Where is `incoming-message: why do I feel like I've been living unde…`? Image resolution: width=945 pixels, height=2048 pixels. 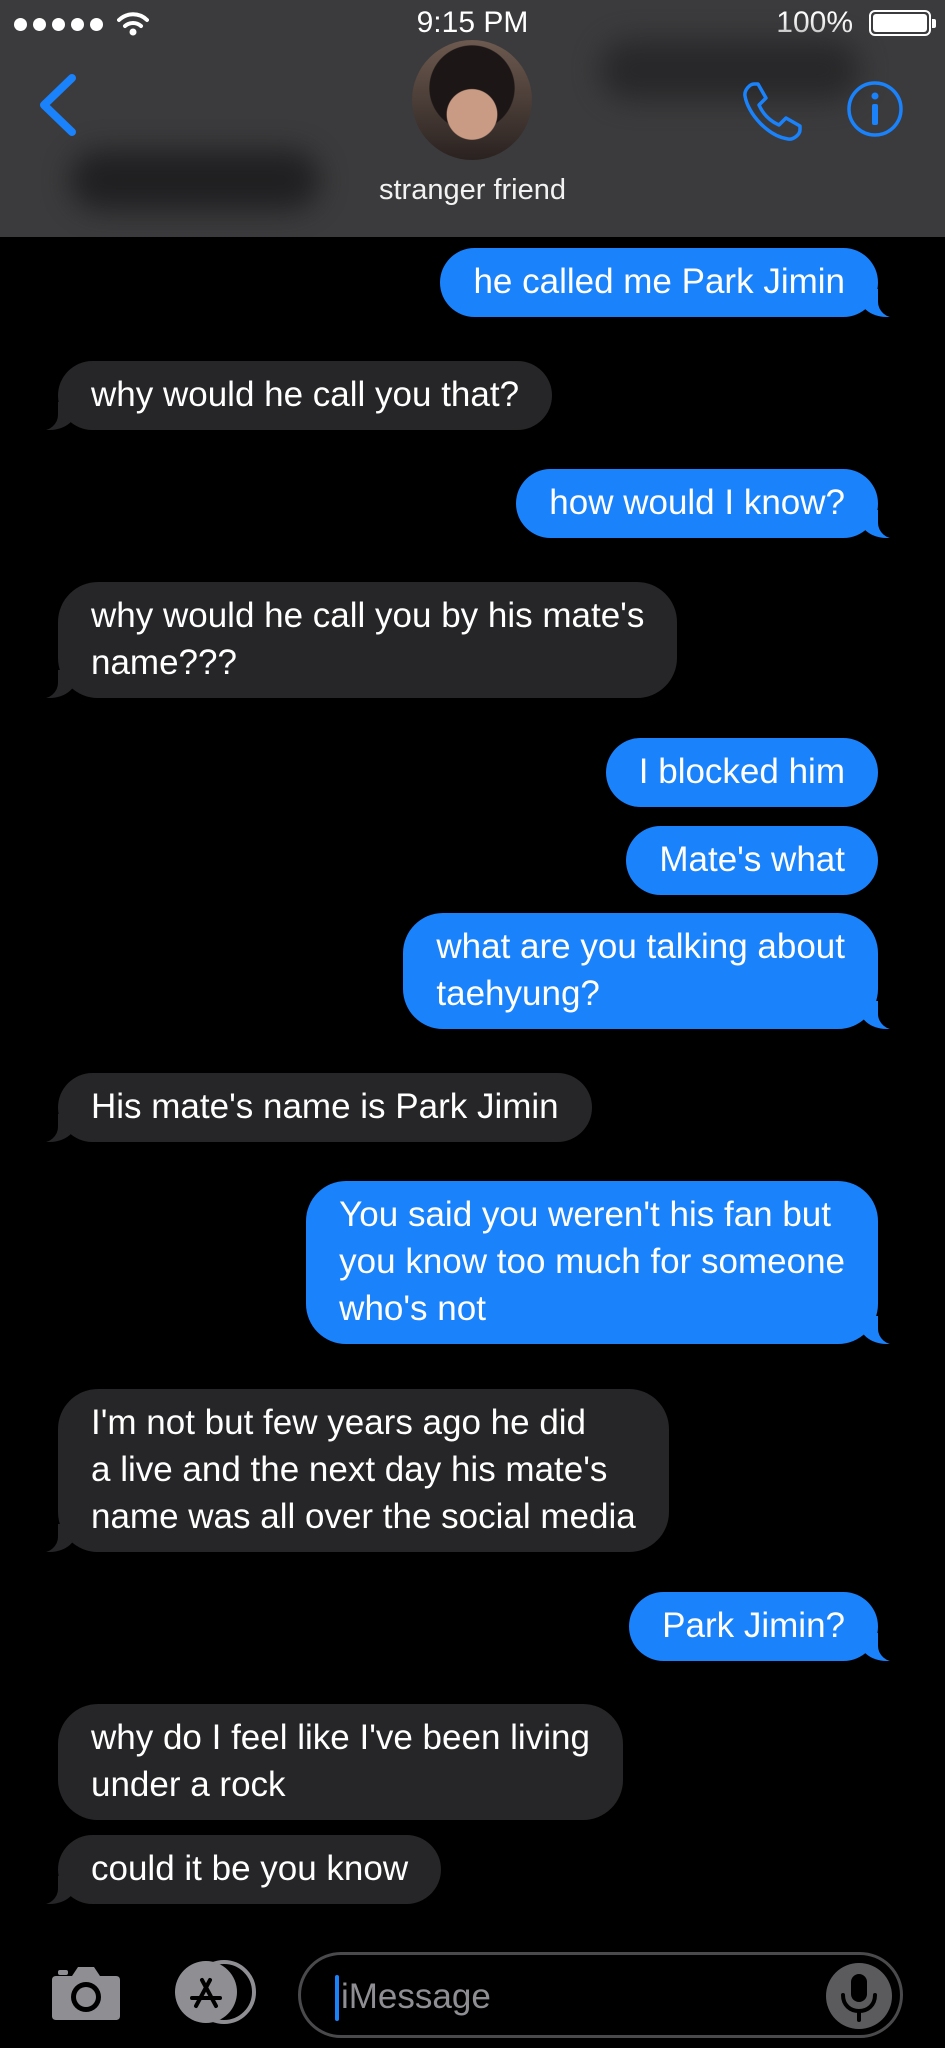 incoming-message: why do I feel like I've been living unde… is located at coordinates (340, 1762).